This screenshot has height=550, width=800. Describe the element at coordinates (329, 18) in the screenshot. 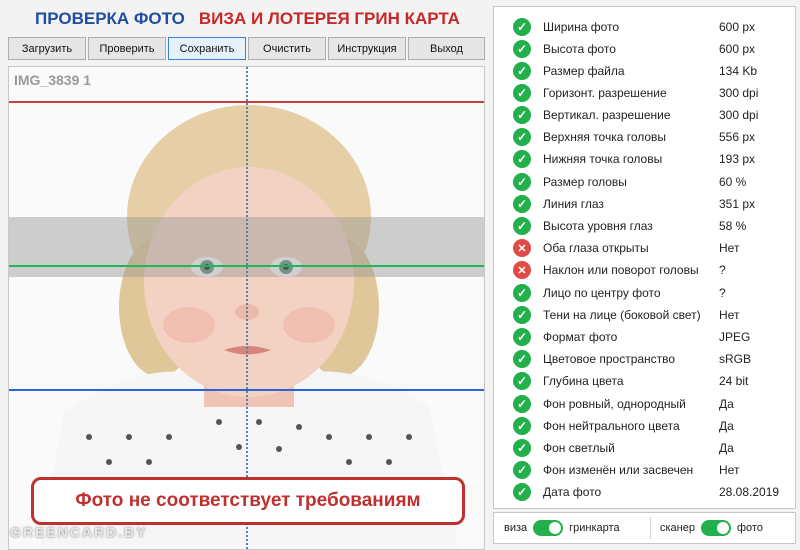

I see `title-visa-lottery: ВИЗА И ЛОТЕРЕЯ ГРИН КАРТА` at that location.